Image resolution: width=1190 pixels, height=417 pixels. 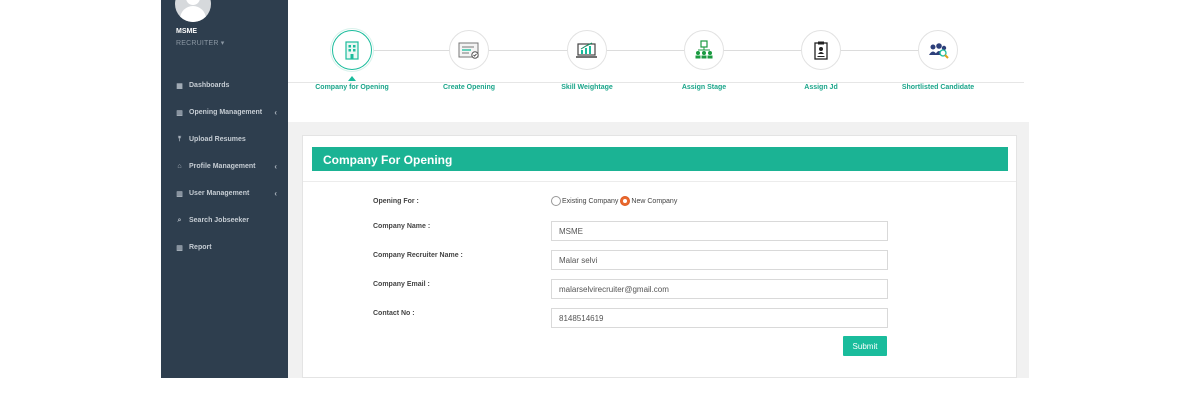 What do you see at coordinates (659, 181) in the screenshot?
I see `panel-divider` at bounding box center [659, 181].